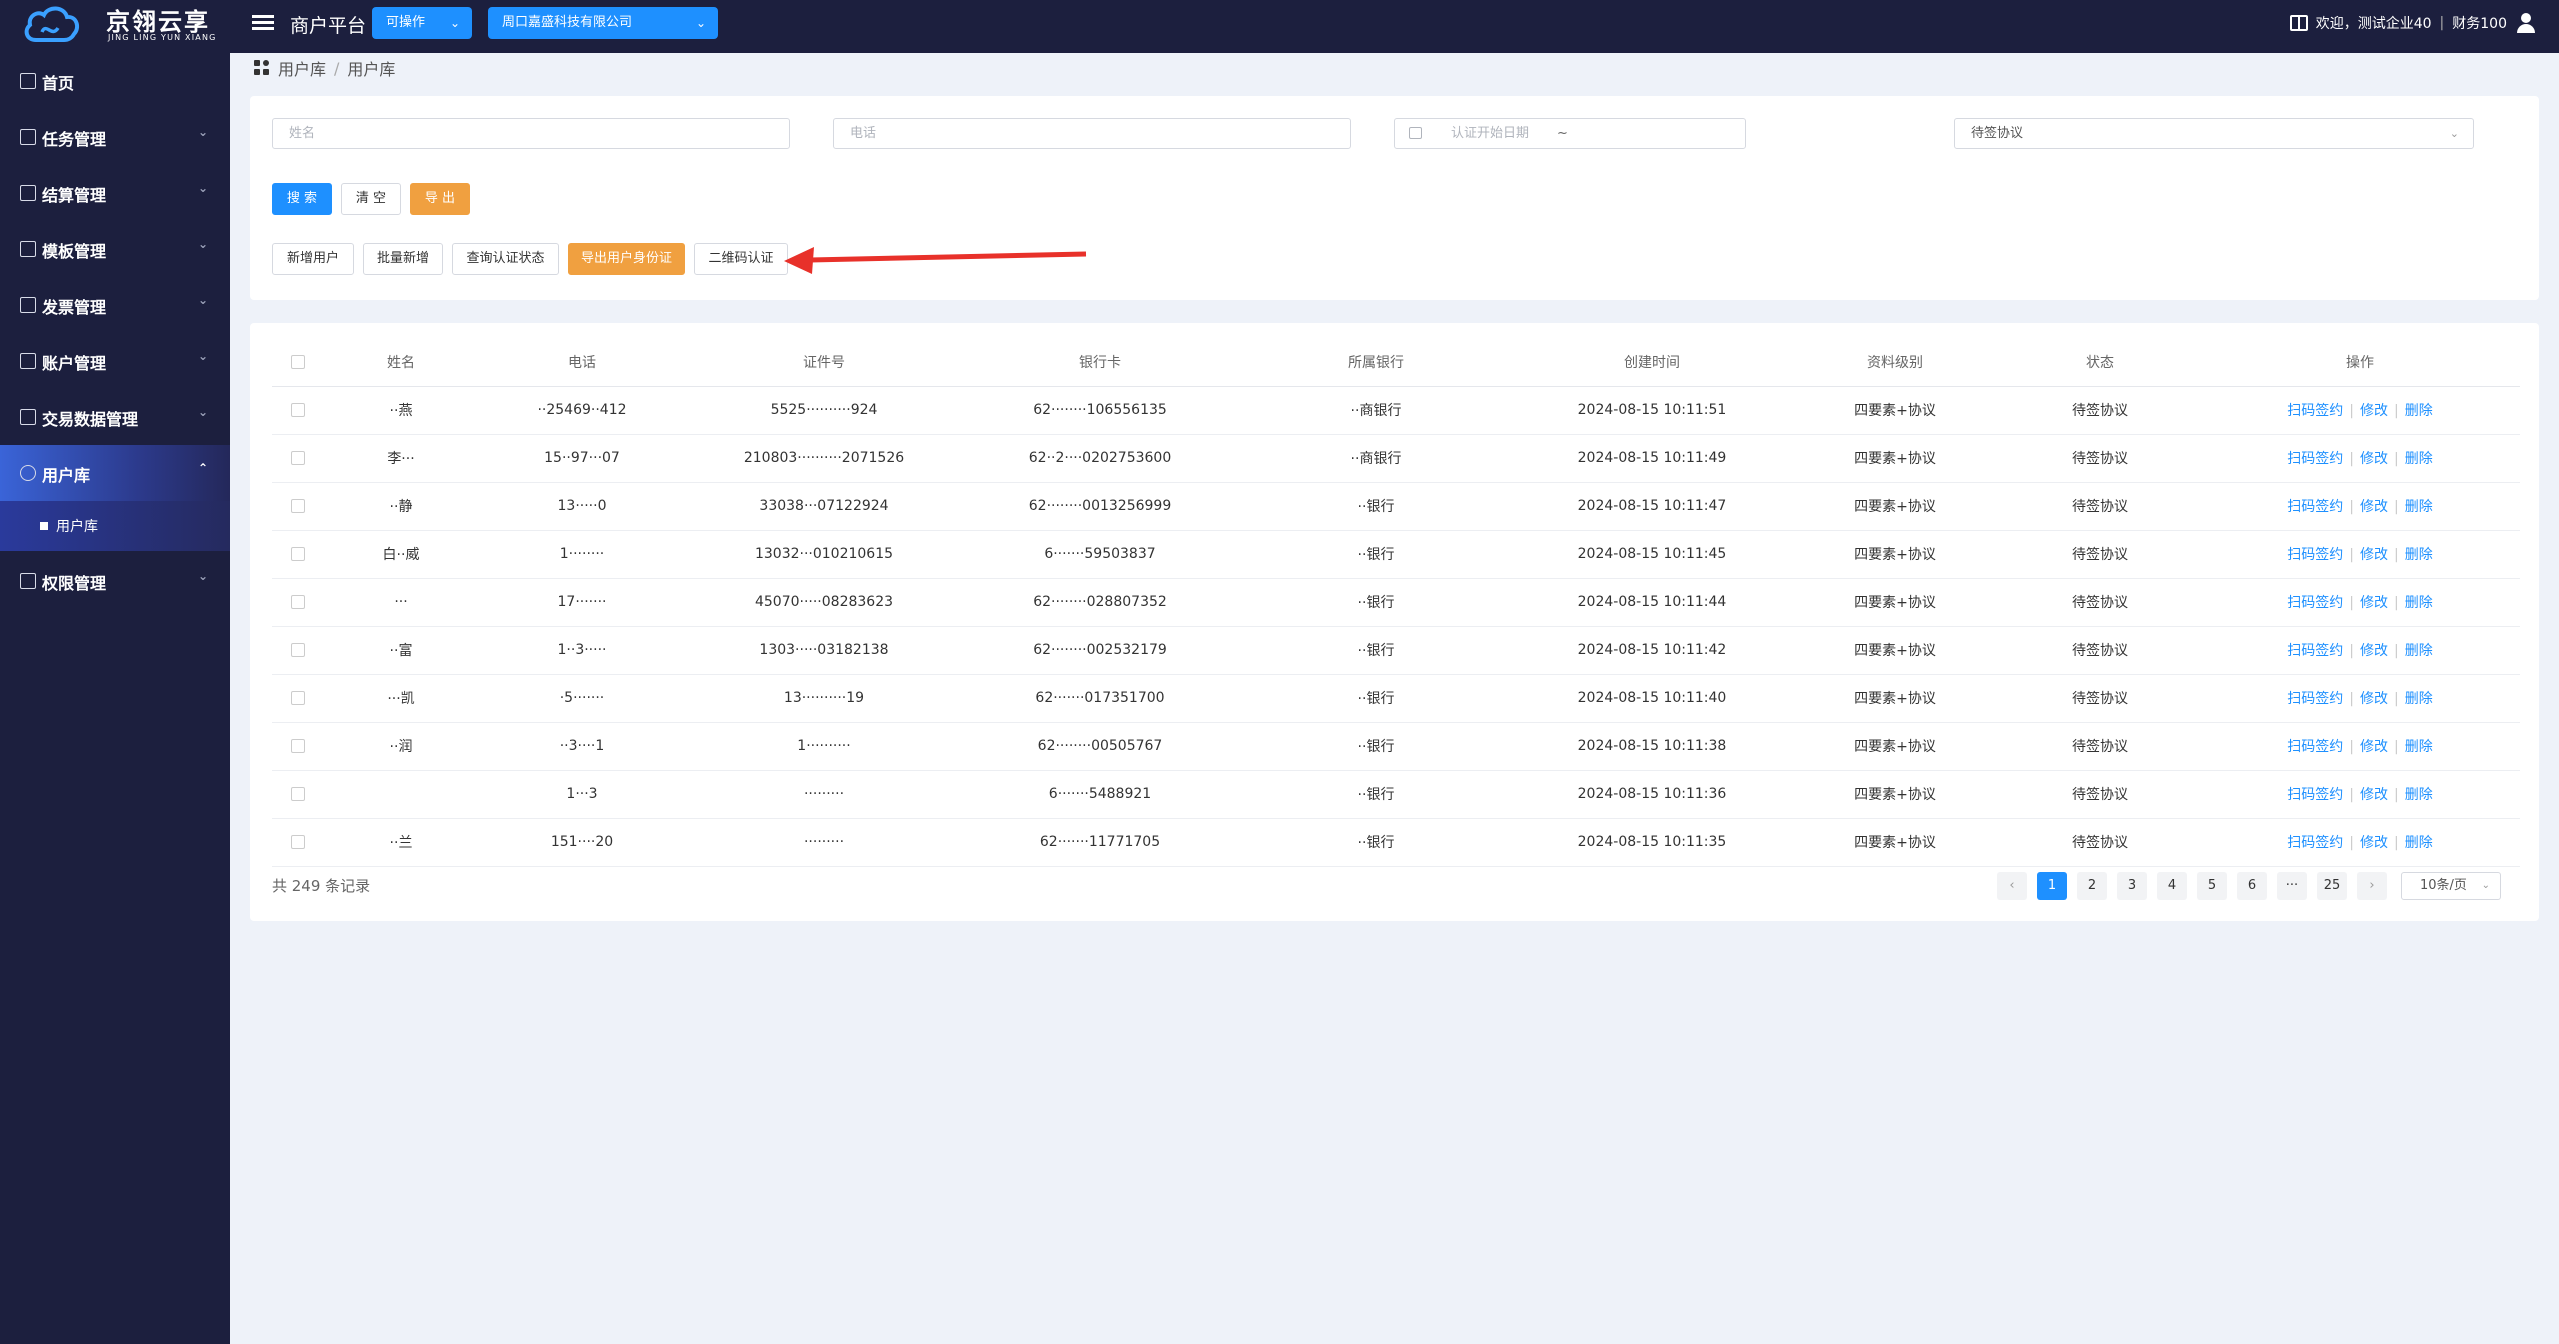 Image resolution: width=2559 pixels, height=1344 pixels. I want to click on page-button: 2, so click(2092, 886).